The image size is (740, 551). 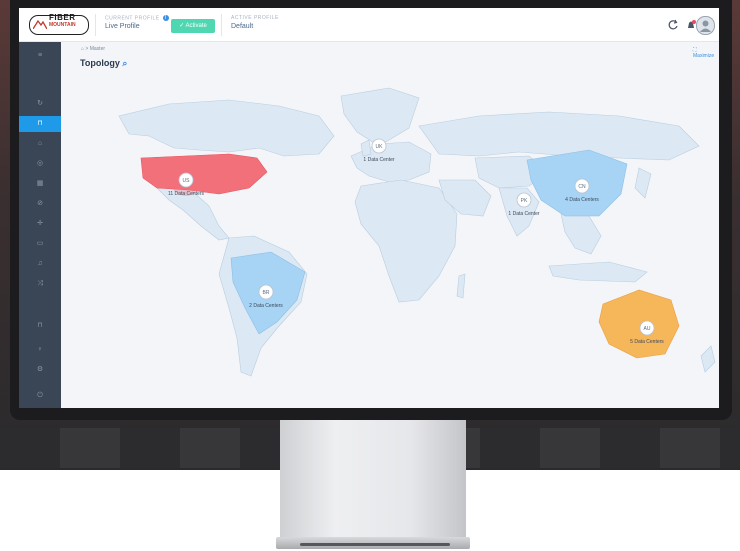 I want to click on fiber-mountain-logo: FIBER MOUNTAIN, so click(x=59, y=24).